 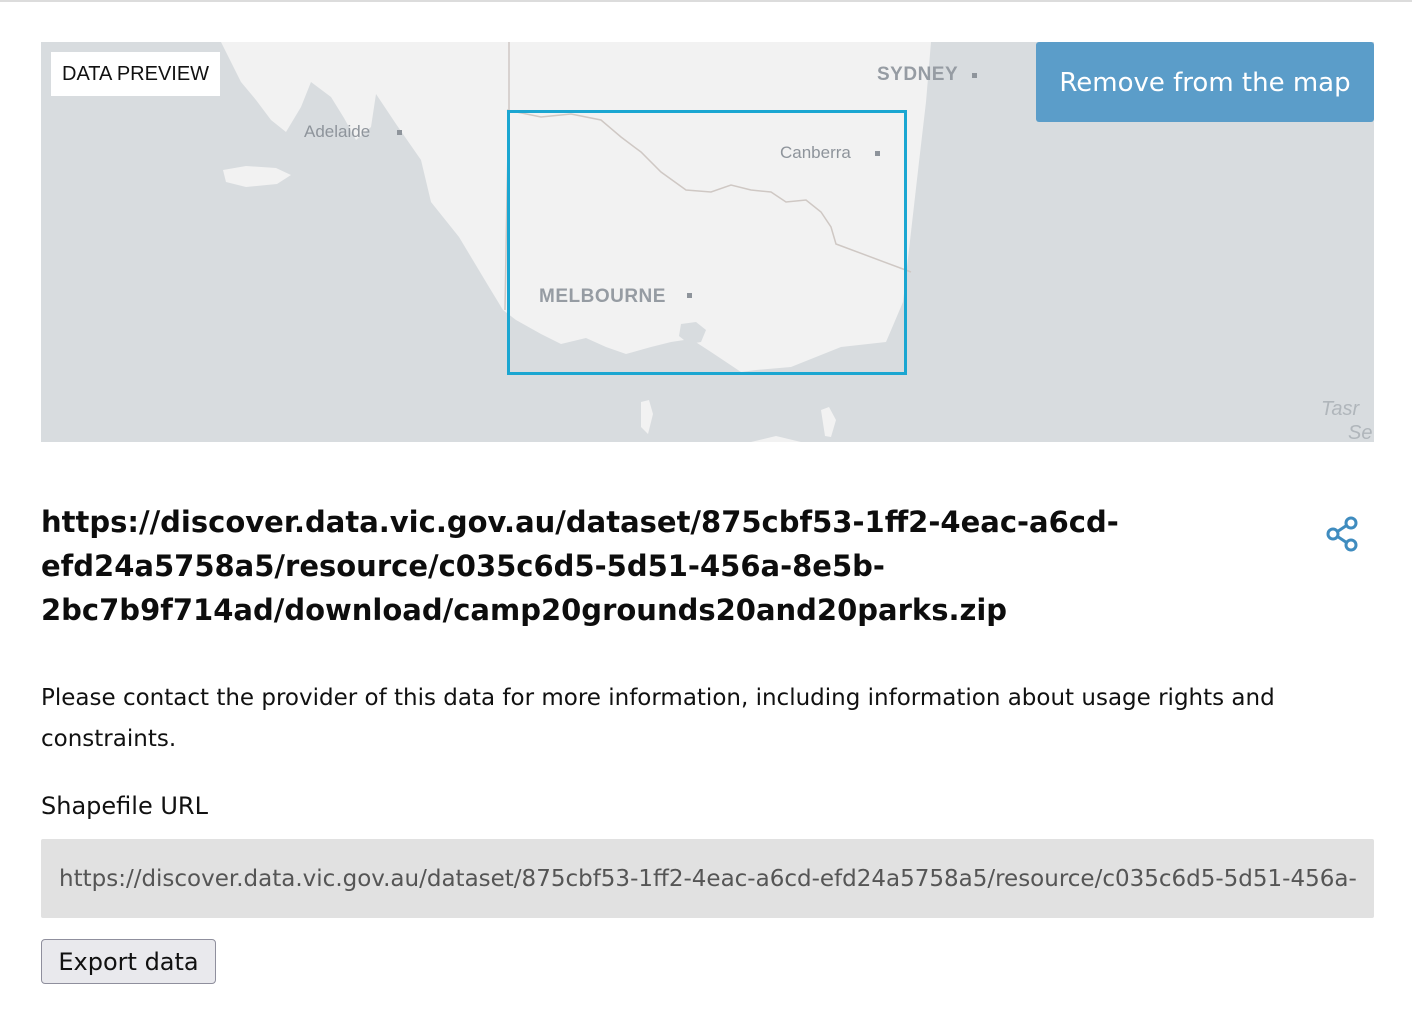 What do you see at coordinates (1205, 82) in the screenshot?
I see `remove-from-map-button: Remove from the map` at bounding box center [1205, 82].